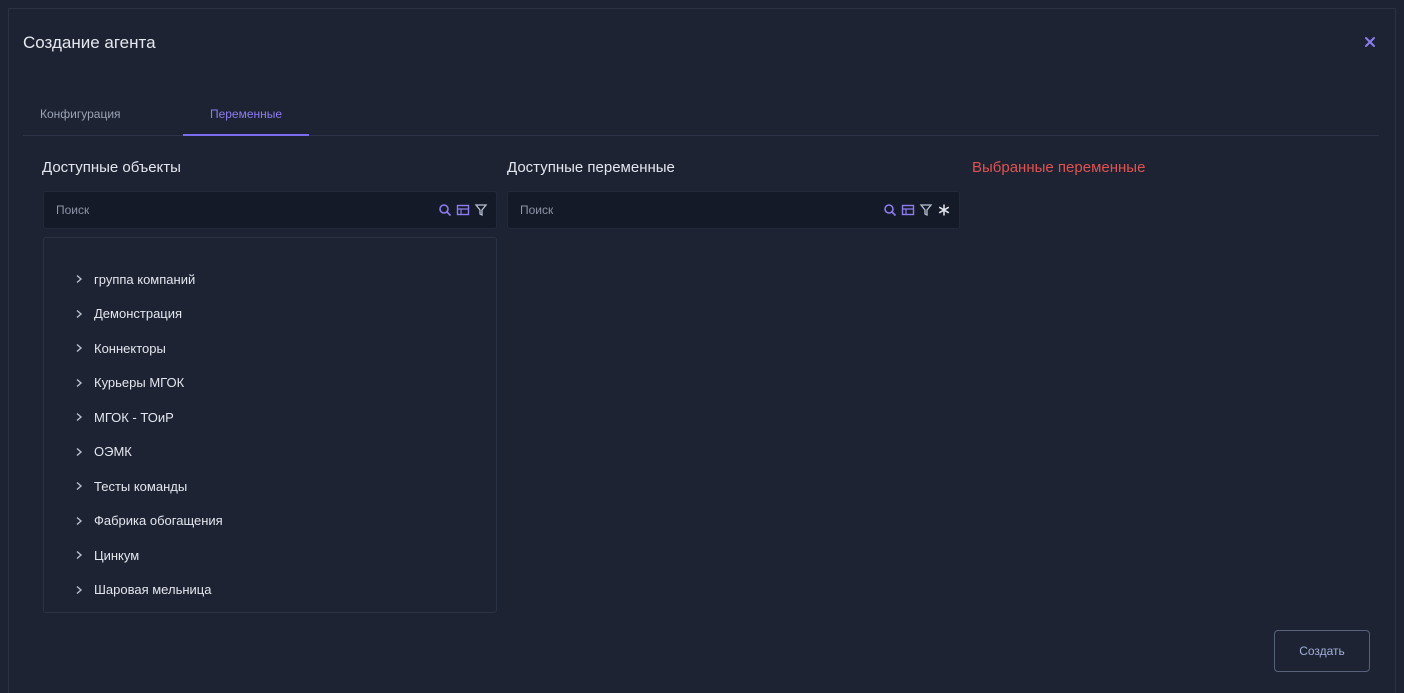  Describe the element at coordinates (158, 521) in the screenshot. I see `tree-item-label: Фабрика обогащения` at that location.